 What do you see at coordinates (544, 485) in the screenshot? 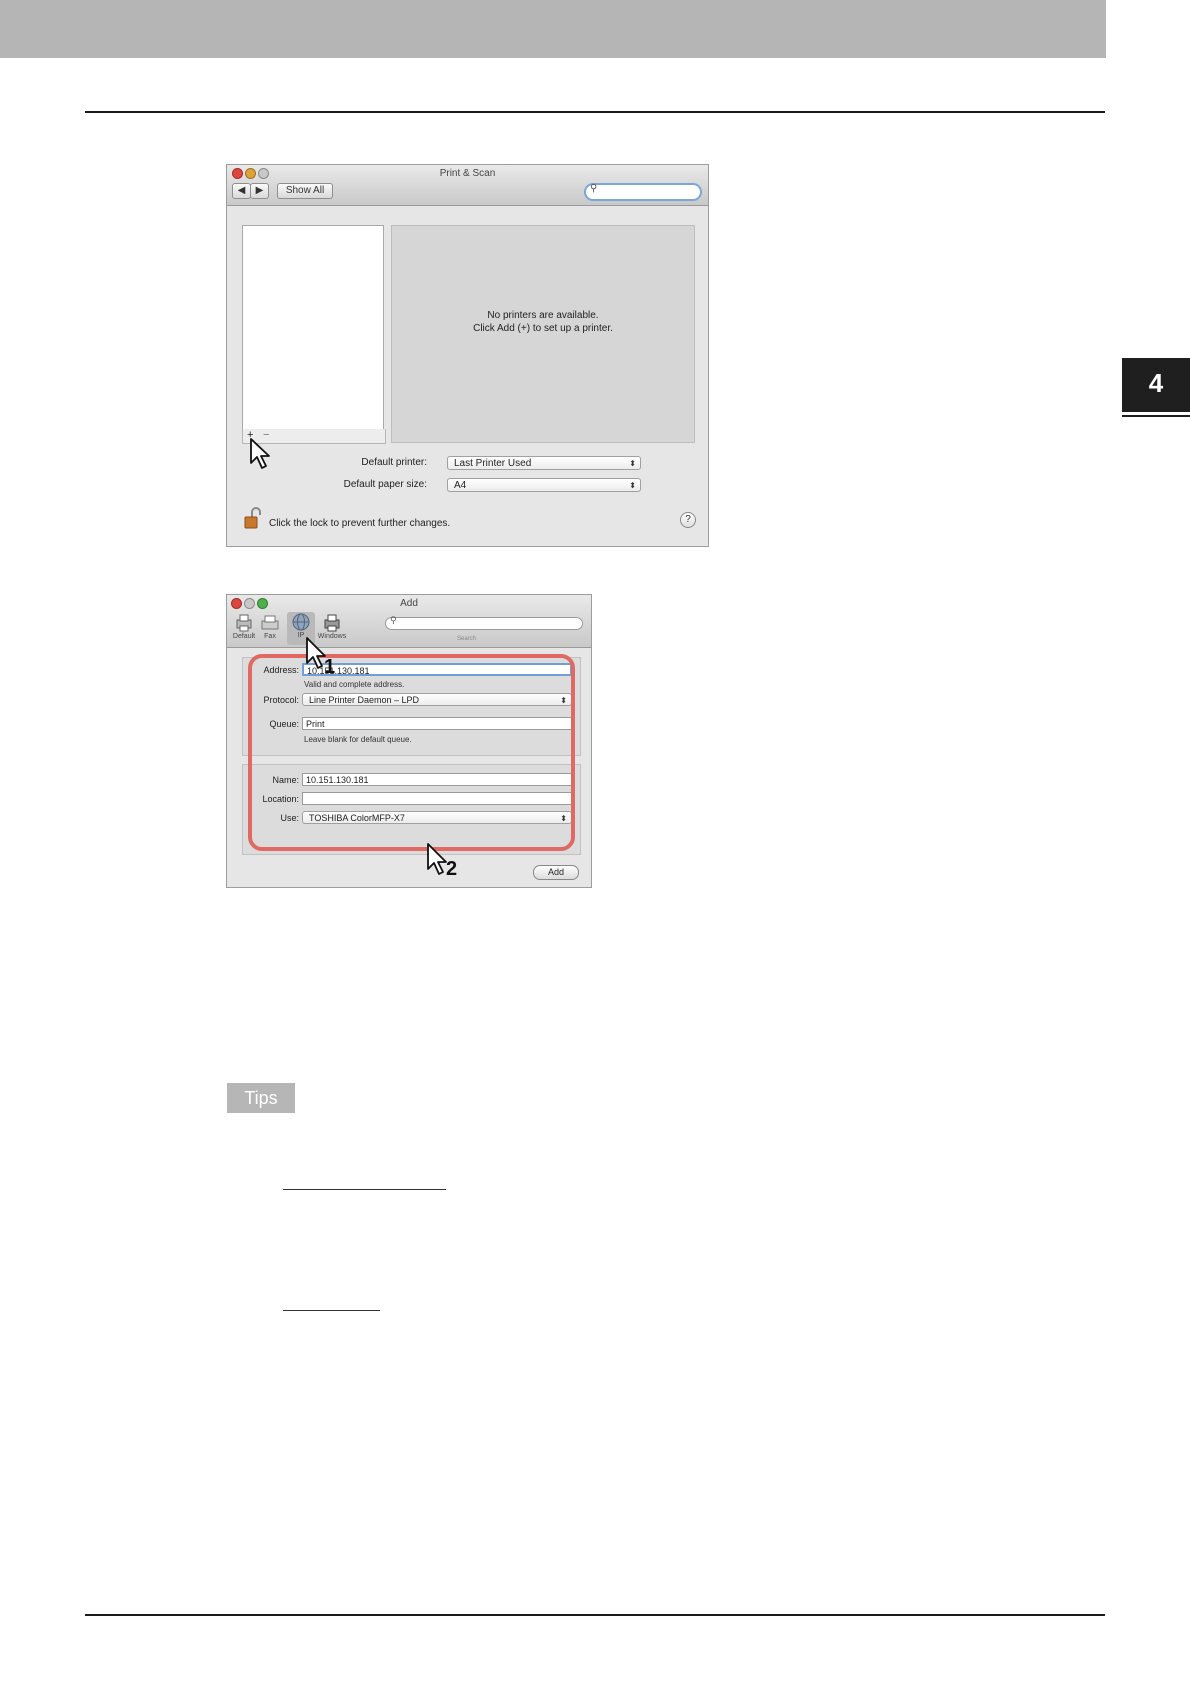
I see `default-paper-select: A4 ⬍` at bounding box center [544, 485].